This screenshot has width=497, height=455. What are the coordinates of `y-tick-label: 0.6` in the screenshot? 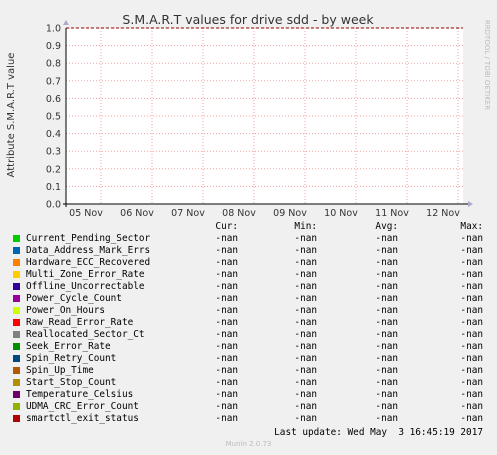 It's located at (53, 99).